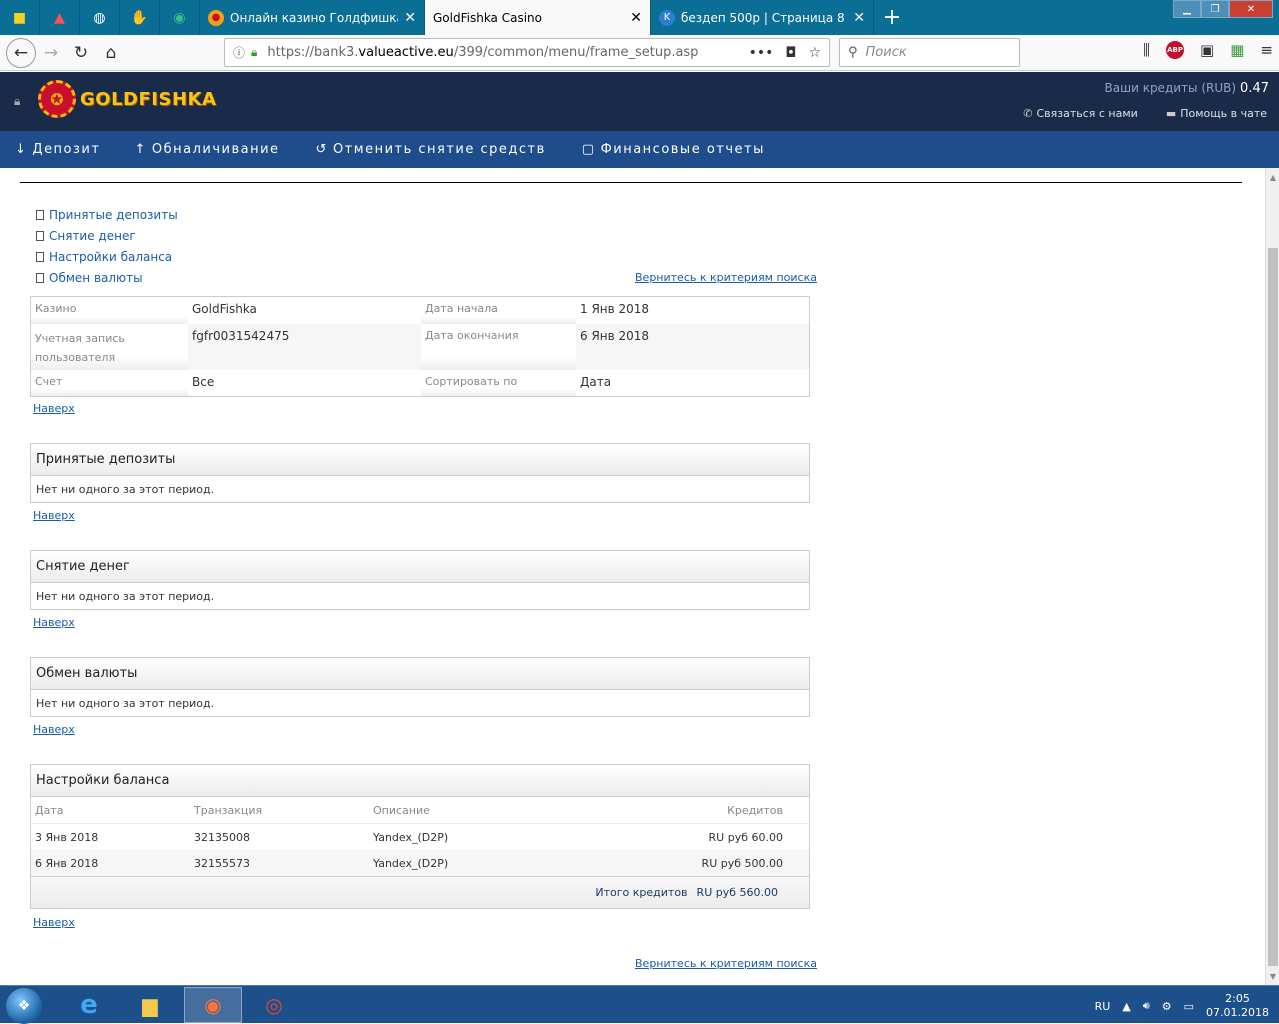 The height and width of the screenshot is (1024, 1279). I want to click on scroll-up-icon: ▲, so click(1272, 177).